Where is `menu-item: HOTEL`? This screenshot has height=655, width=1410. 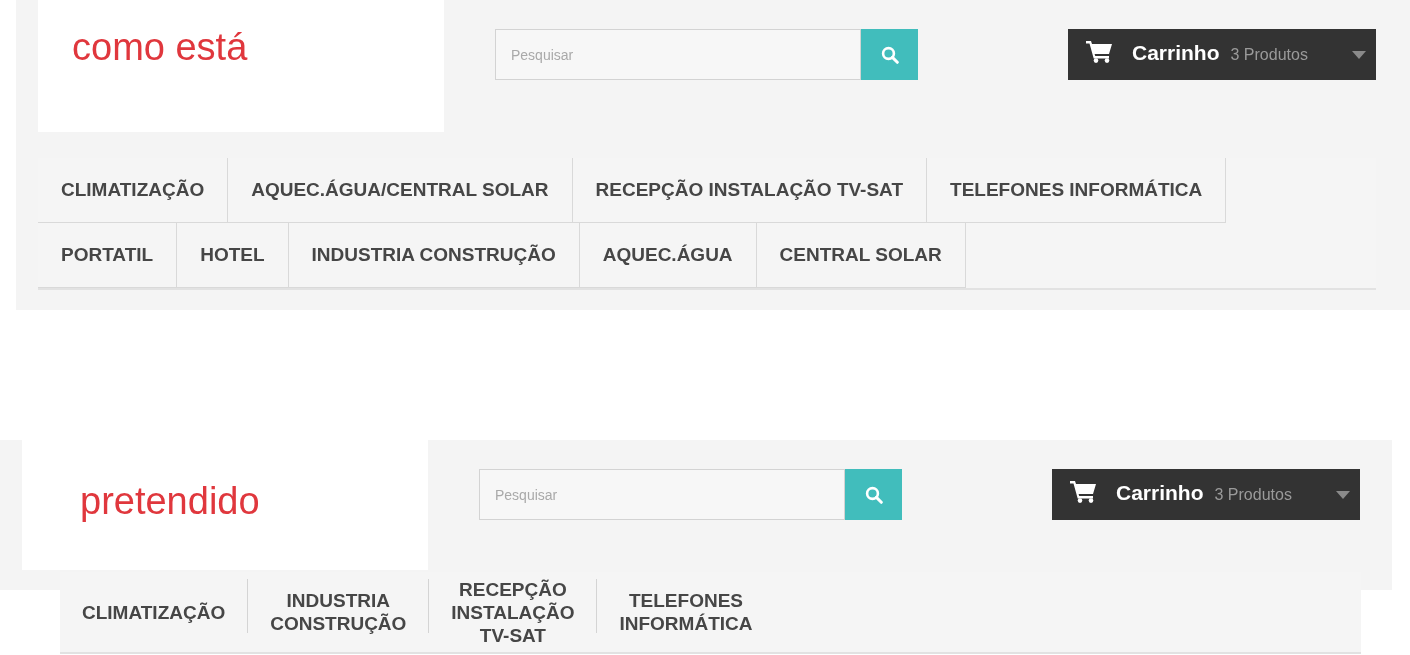 menu-item: HOTEL is located at coordinates (233, 255).